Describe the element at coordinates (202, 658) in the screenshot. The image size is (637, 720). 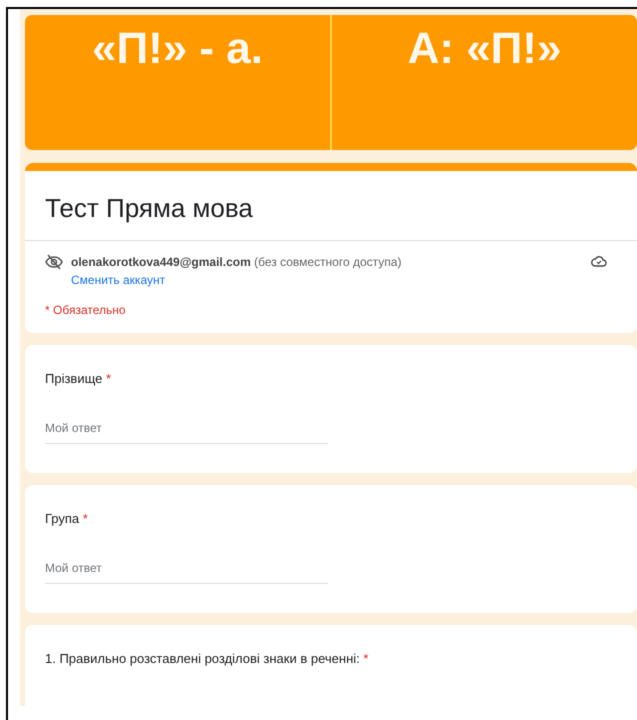
I see `question-label: 1. Правильно розставлені розділові знаки в реченні:` at that location.